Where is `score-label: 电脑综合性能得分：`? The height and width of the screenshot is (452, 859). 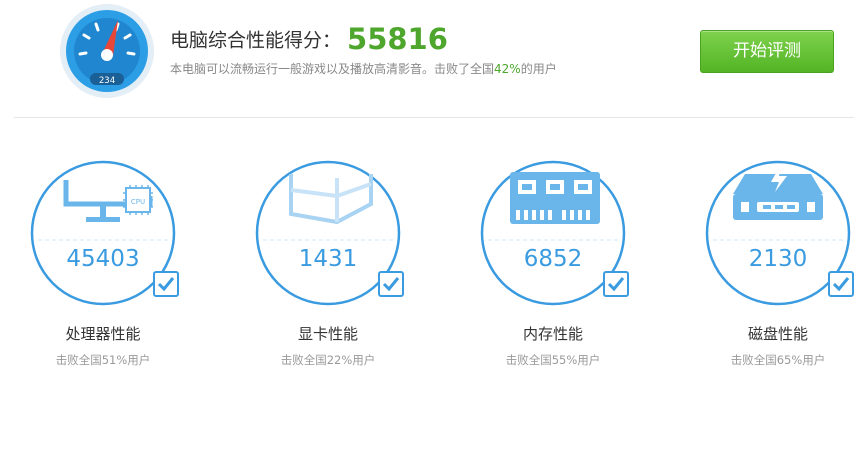 score-label: 电脑综合性能得分： is located at coordinates (256, 40).